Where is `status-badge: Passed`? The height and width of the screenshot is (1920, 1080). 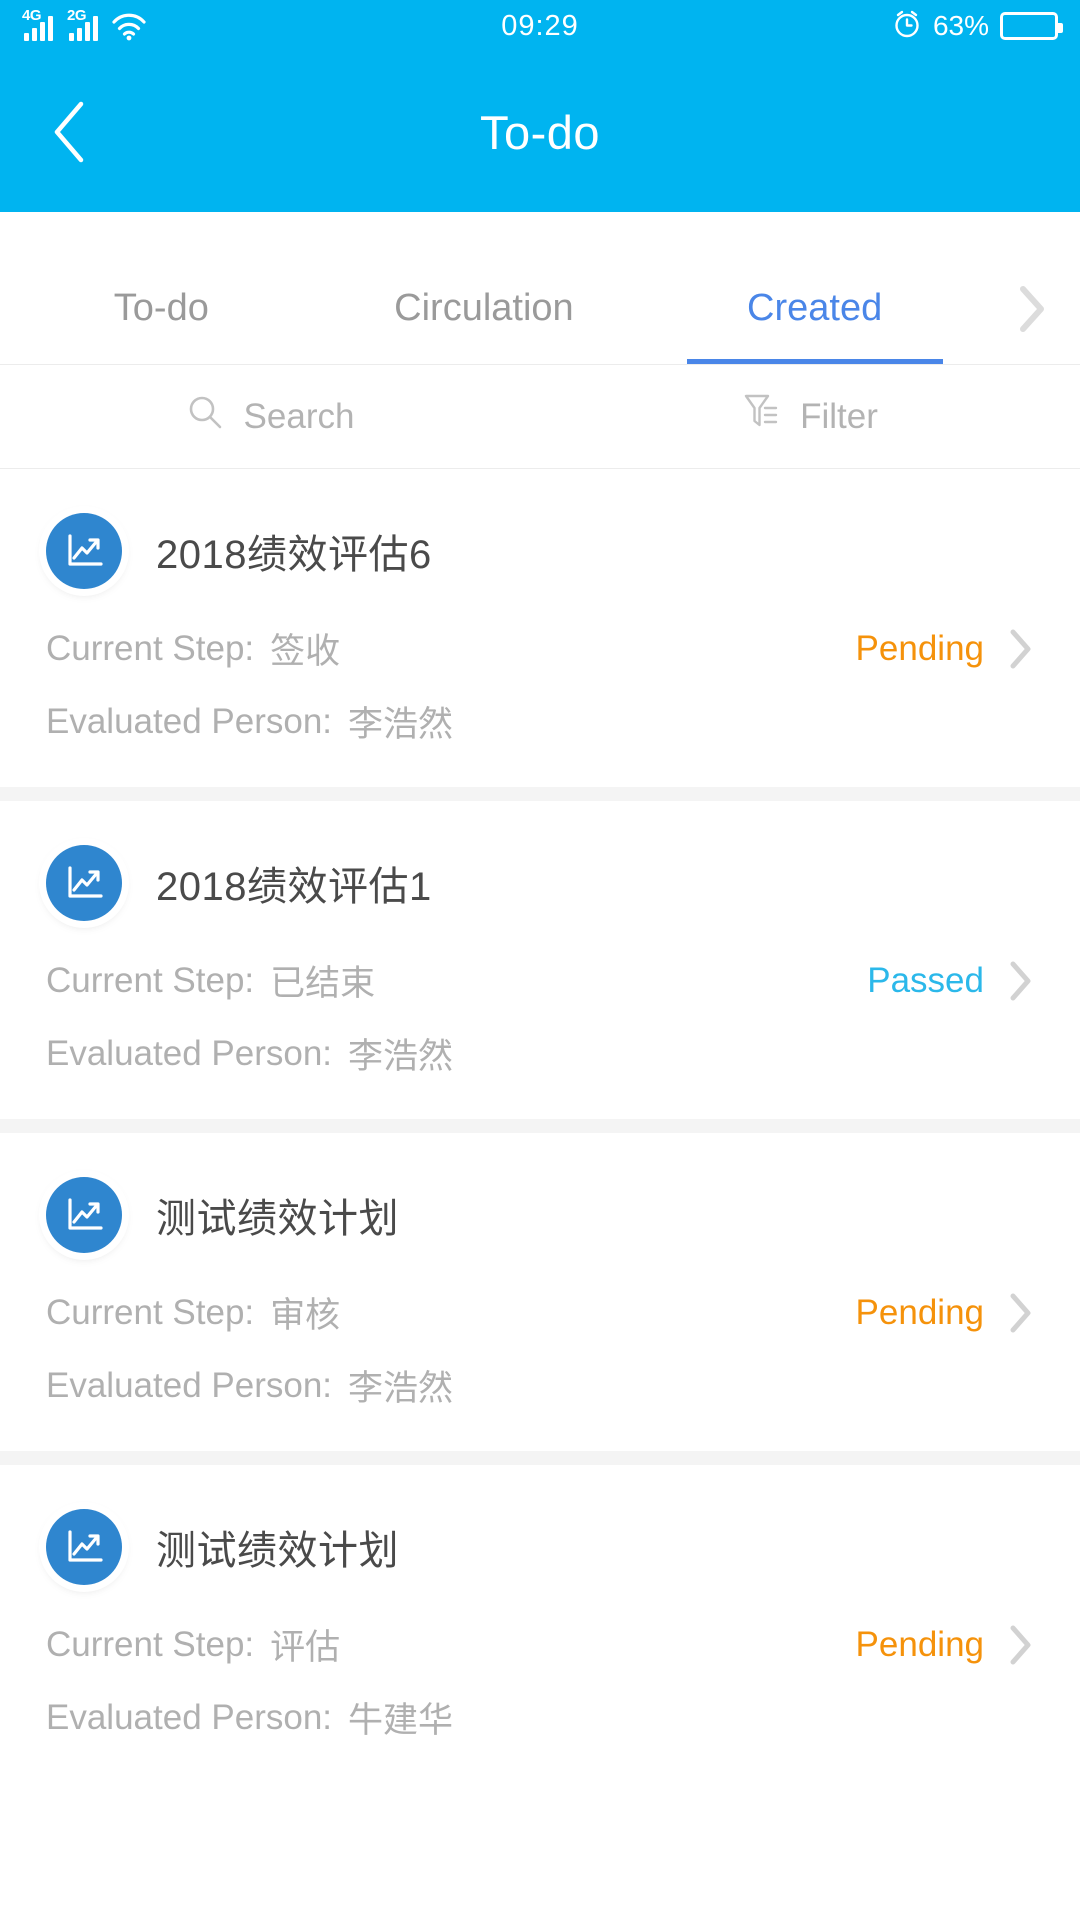 status-badge: Passed is located at coordinates (925, 980).